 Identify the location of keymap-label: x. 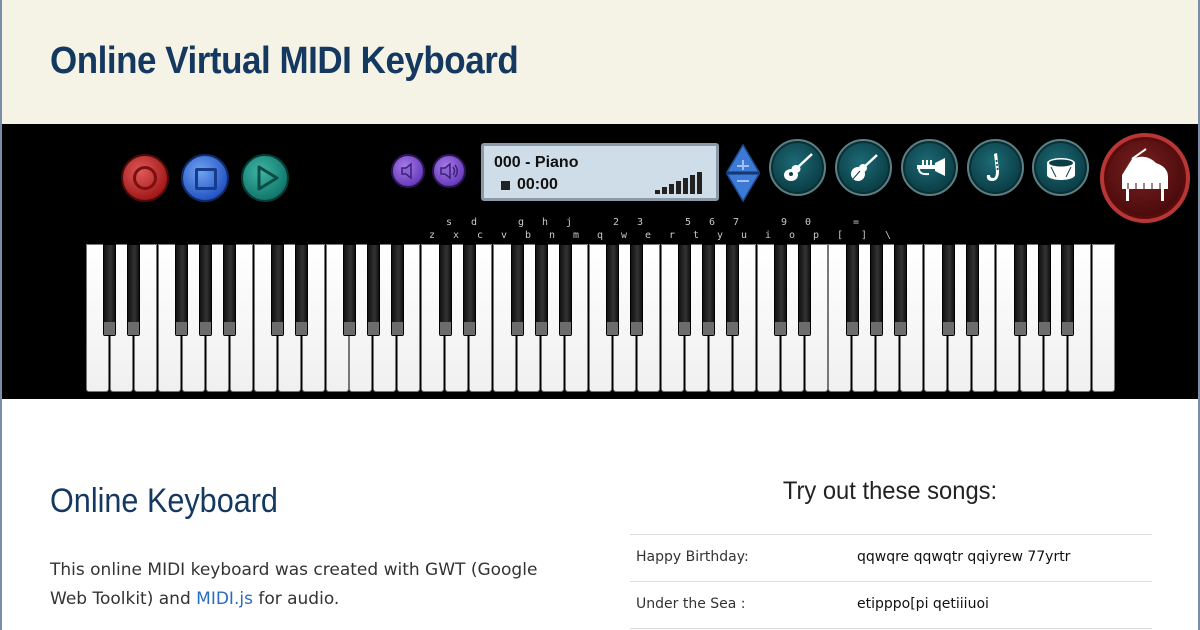
(456, 235).